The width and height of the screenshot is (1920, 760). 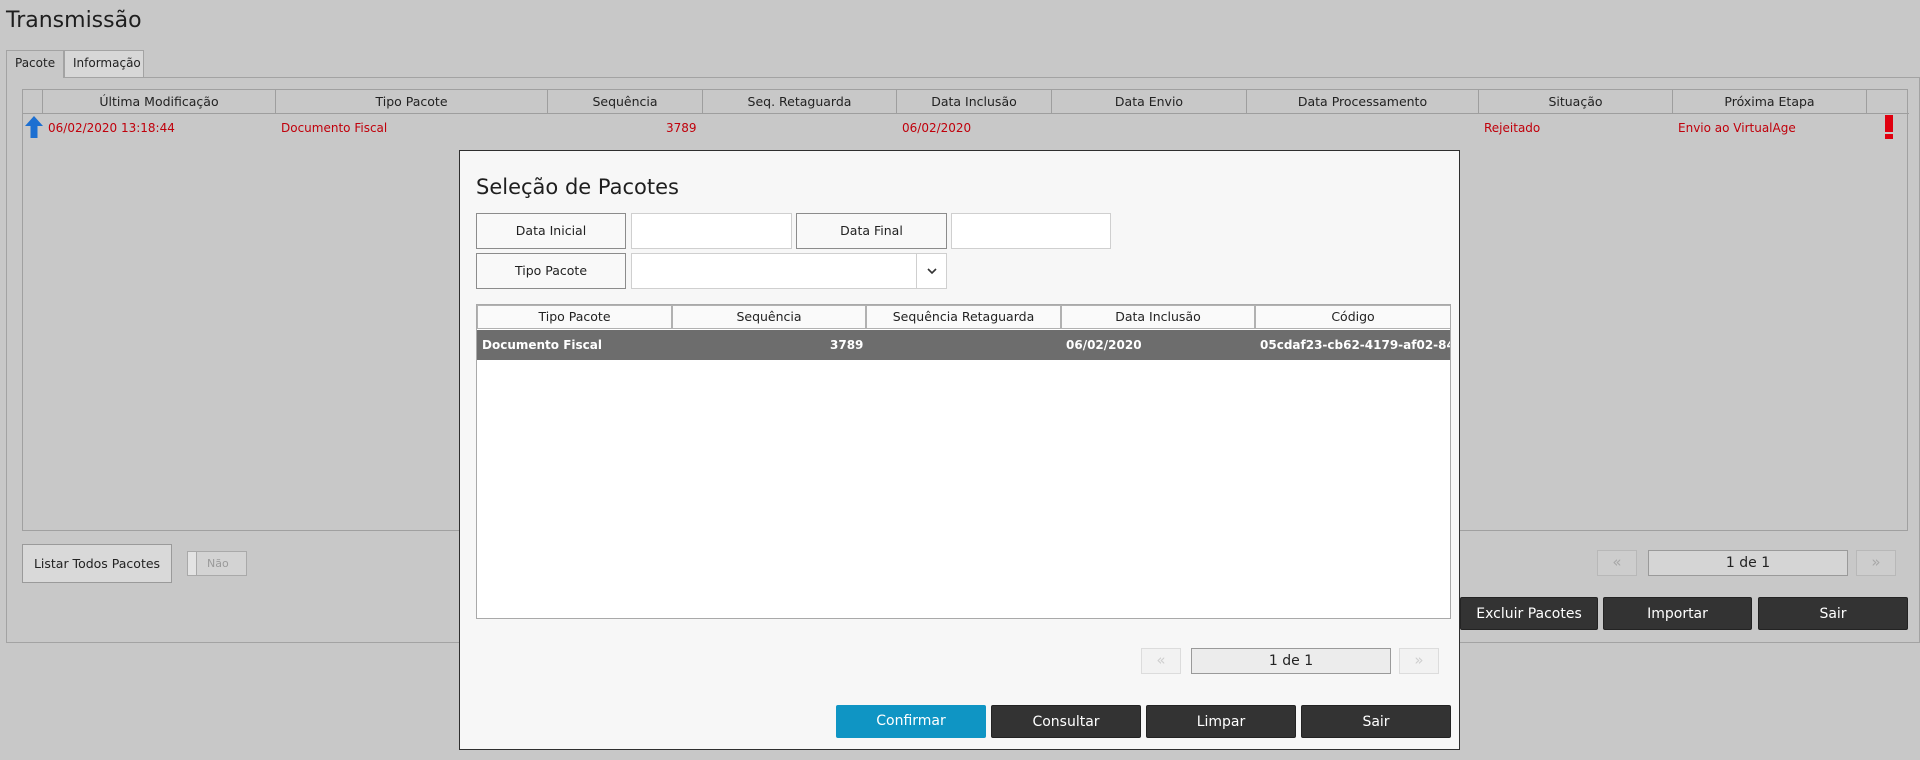 I want to click on list-all-toggle: Não, so click(x=217, y=563).